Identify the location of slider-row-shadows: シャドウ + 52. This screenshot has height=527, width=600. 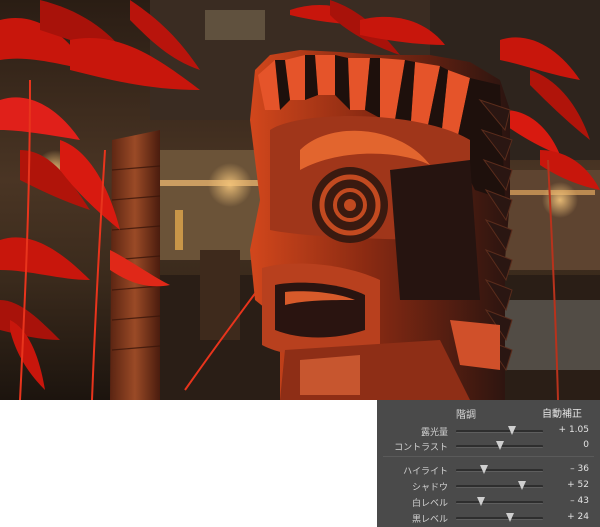
(488, 486).